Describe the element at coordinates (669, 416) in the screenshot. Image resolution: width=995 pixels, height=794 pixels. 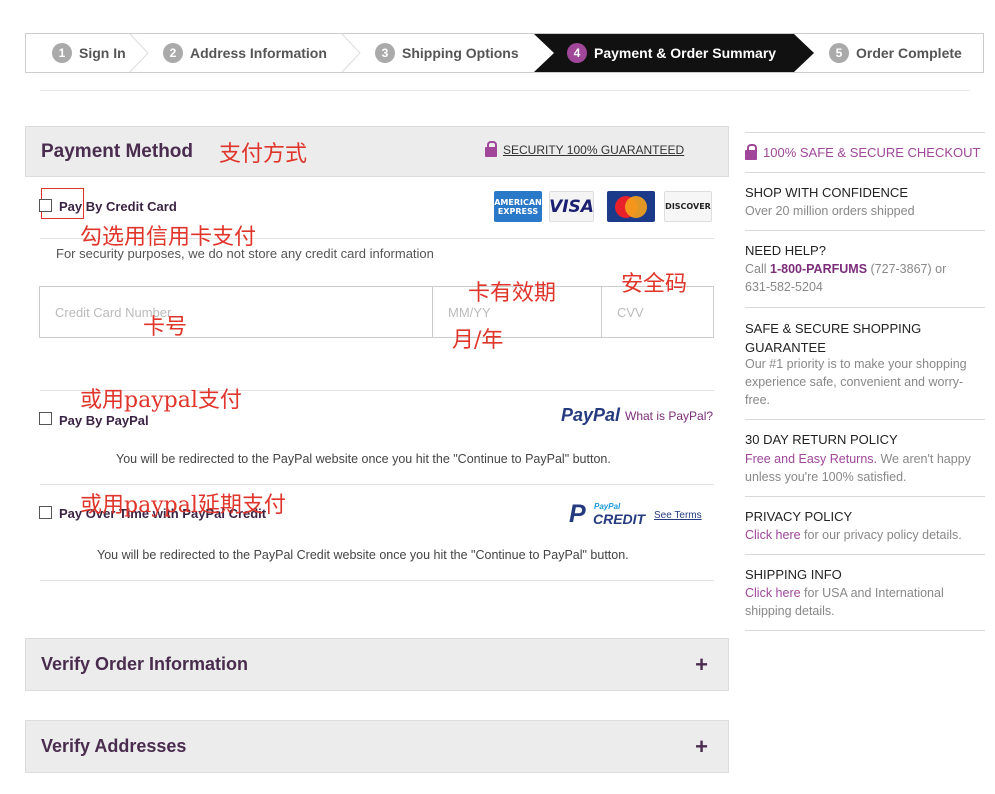
I see `what-is-paypal-link: What is PayPal?` at that location.